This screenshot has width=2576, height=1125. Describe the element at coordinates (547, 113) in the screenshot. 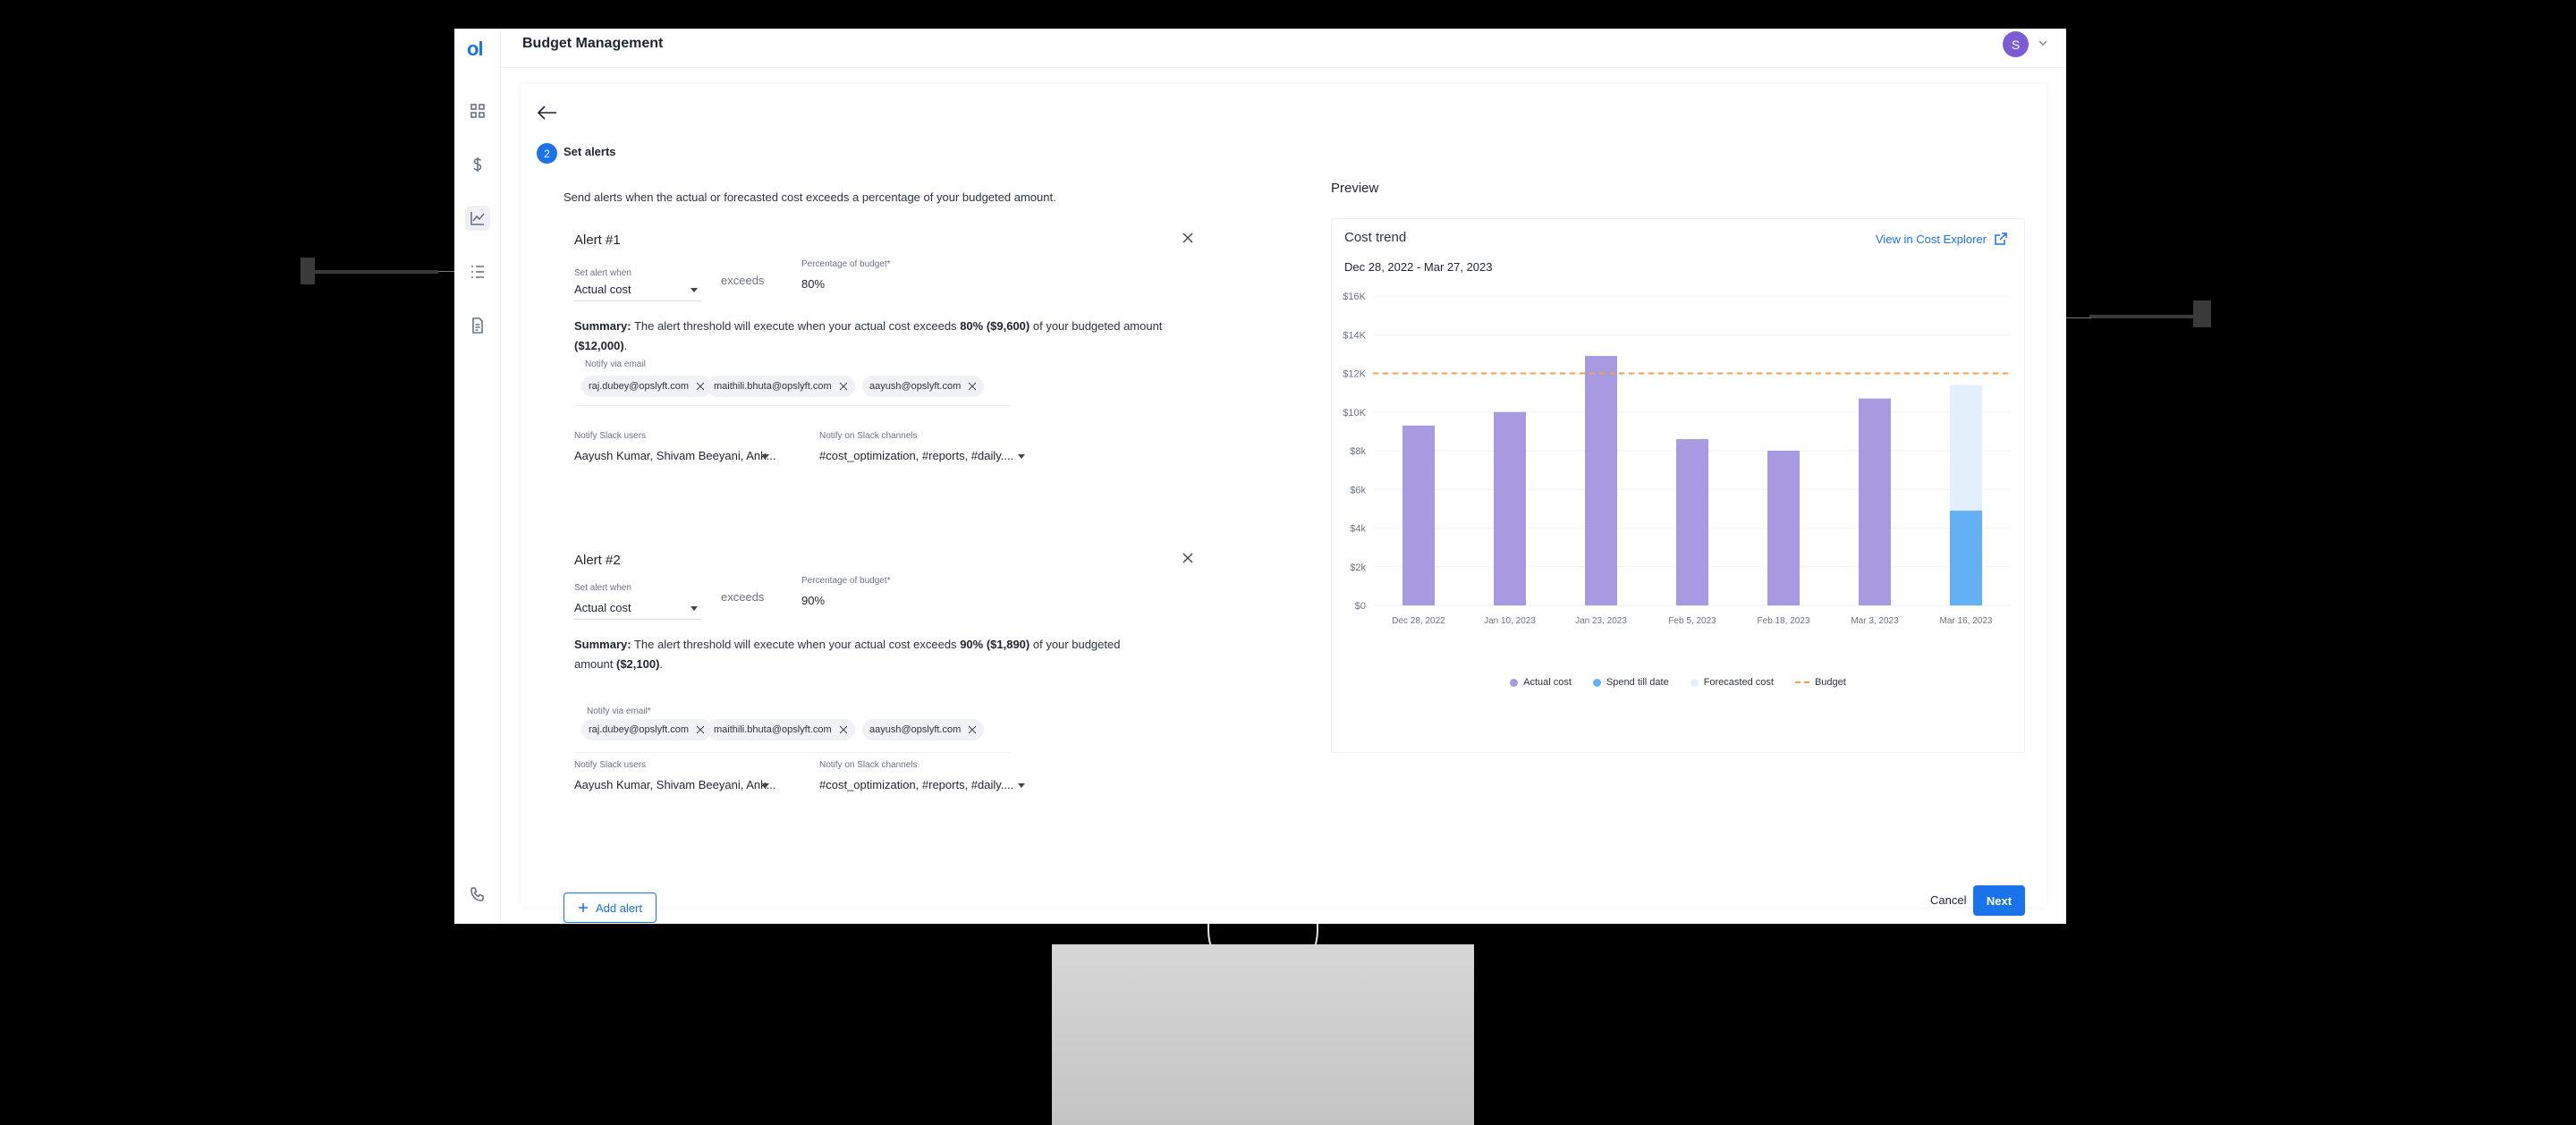

I see `back-arrow-icon` at that location.